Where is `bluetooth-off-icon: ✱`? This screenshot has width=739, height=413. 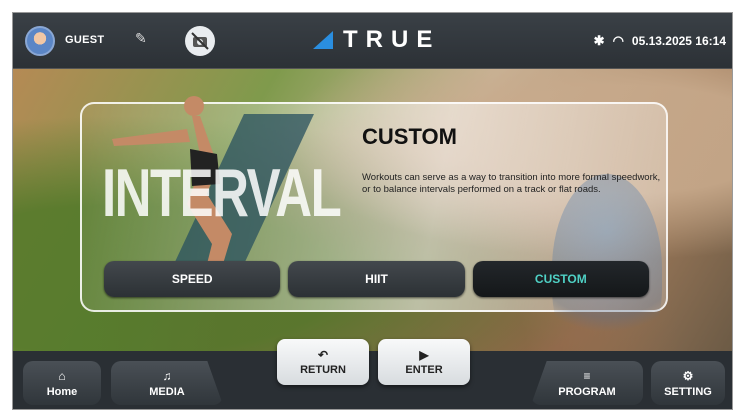 bluetooth-off-icon: ✱ is located at coordinates (599, 40).